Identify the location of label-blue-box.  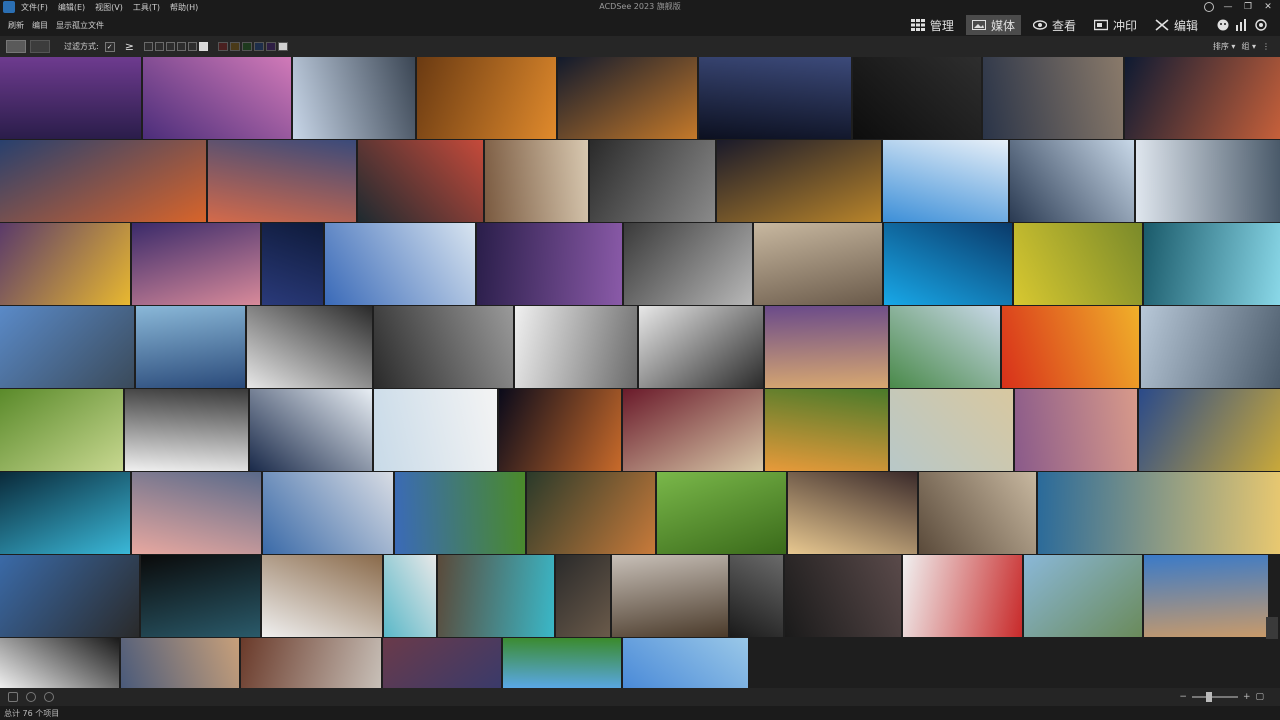
(258, 46).